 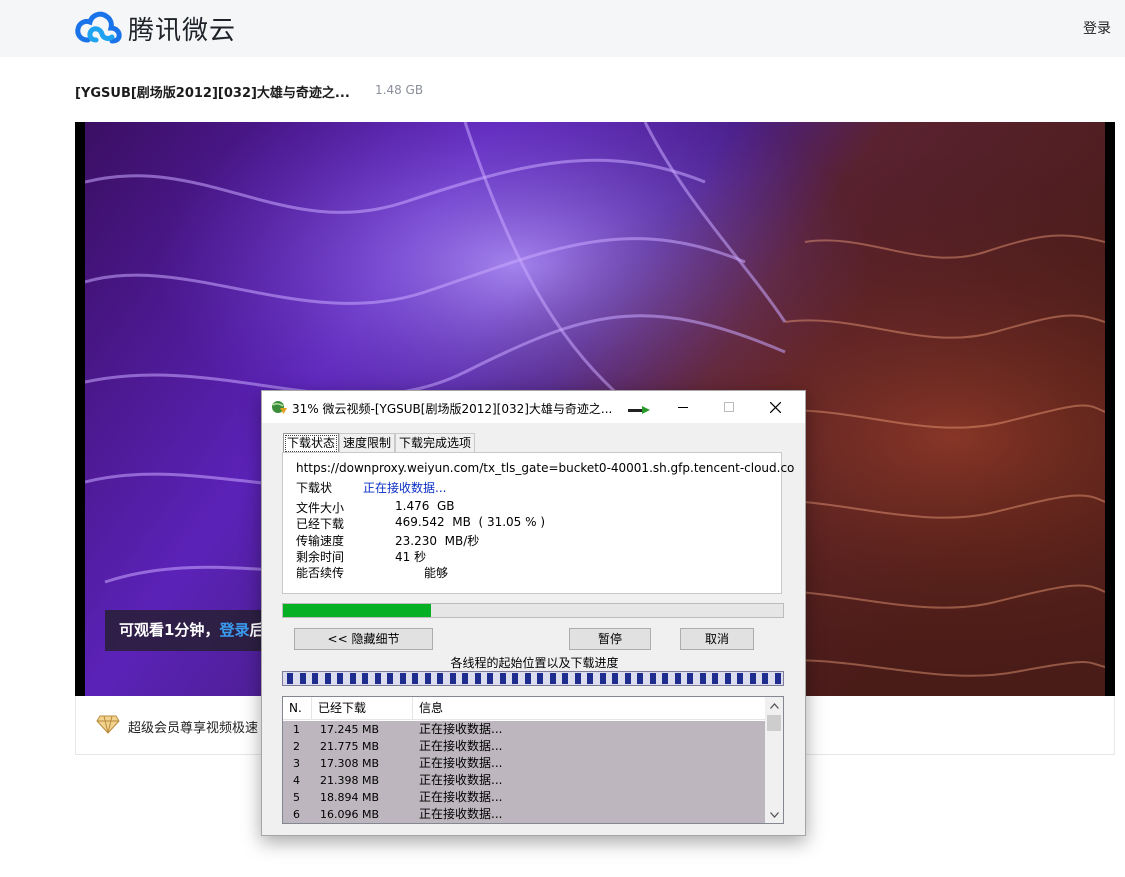 I want to click on cloud-logo-icon, so click(x=98, y=27).